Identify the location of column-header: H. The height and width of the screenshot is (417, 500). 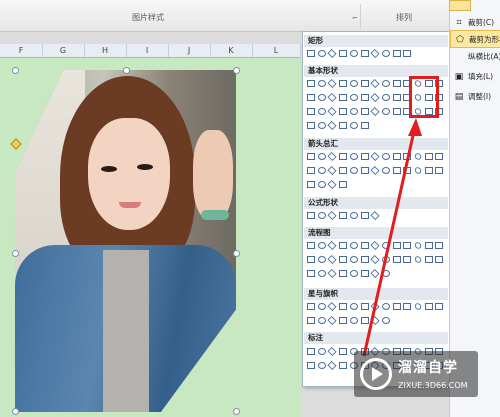
(105, 50).